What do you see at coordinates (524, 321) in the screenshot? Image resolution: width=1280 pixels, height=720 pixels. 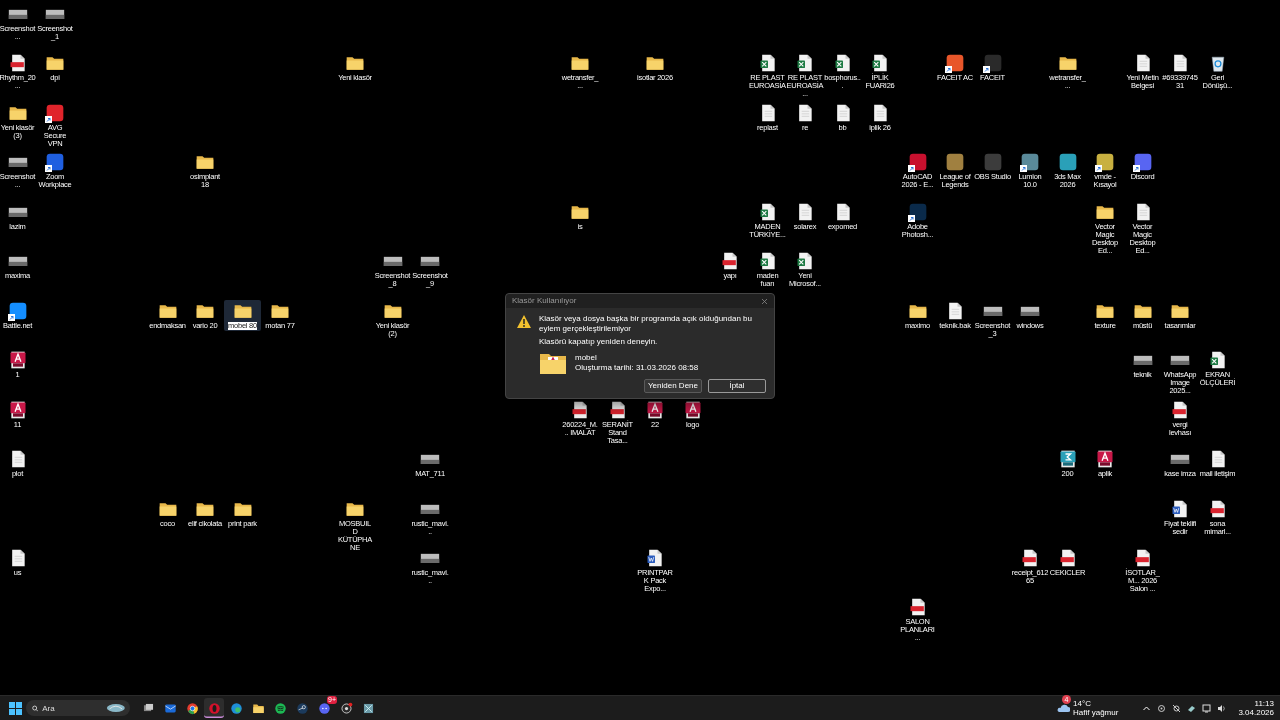 I see `warning-icon` at bounding box center [524, 321].